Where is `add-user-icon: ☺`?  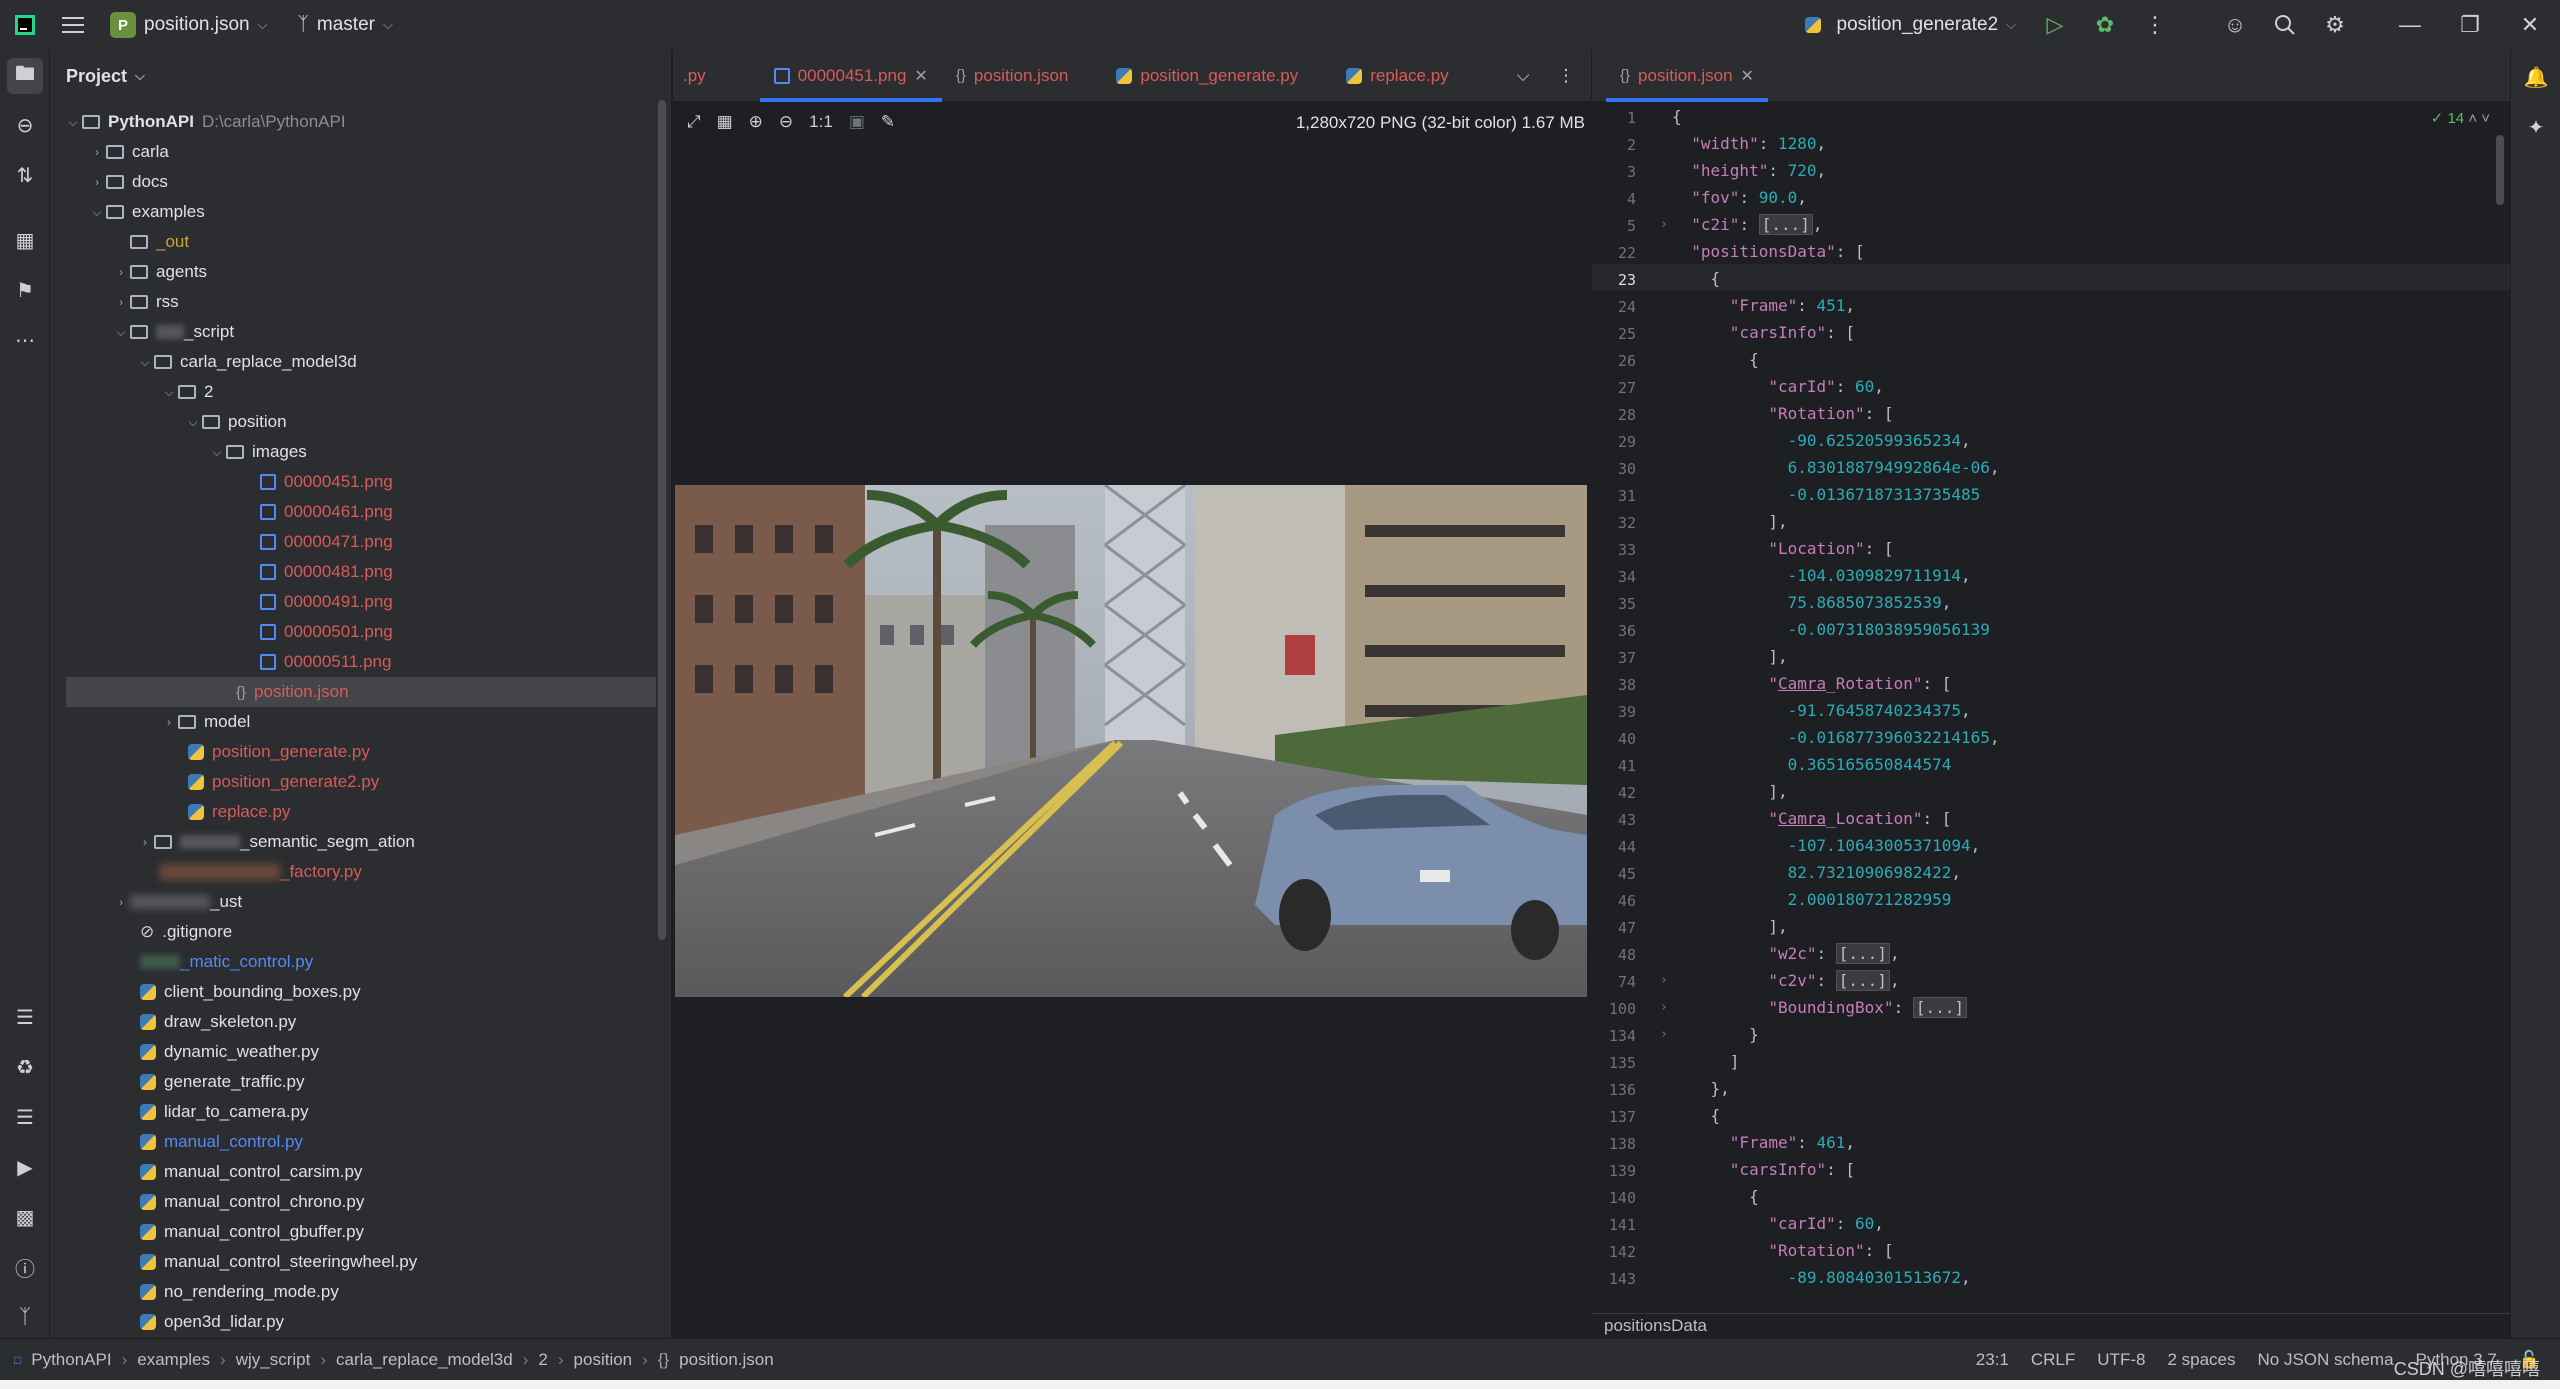
add-user-icon: ☺ is located at coordinates (2235, 25).